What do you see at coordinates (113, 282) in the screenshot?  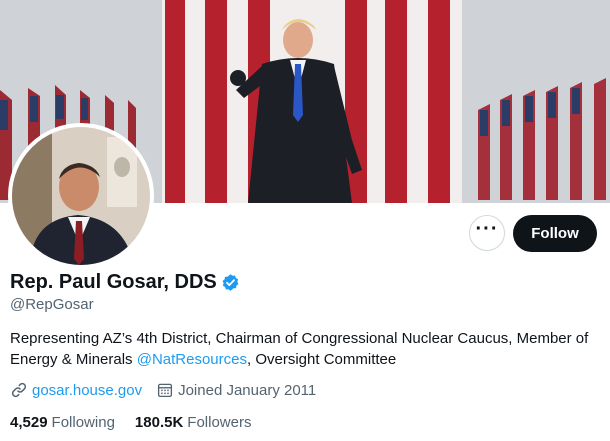 I see `profile-display-name: Rep. Paul Gosar, DDS` at bounding box center [113, 282].